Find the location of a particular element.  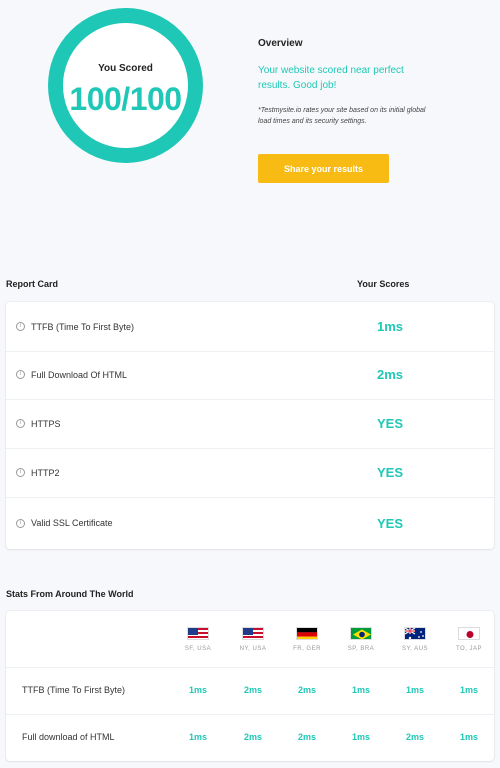

score-label: You Scored is located at coordinates (125, 68).